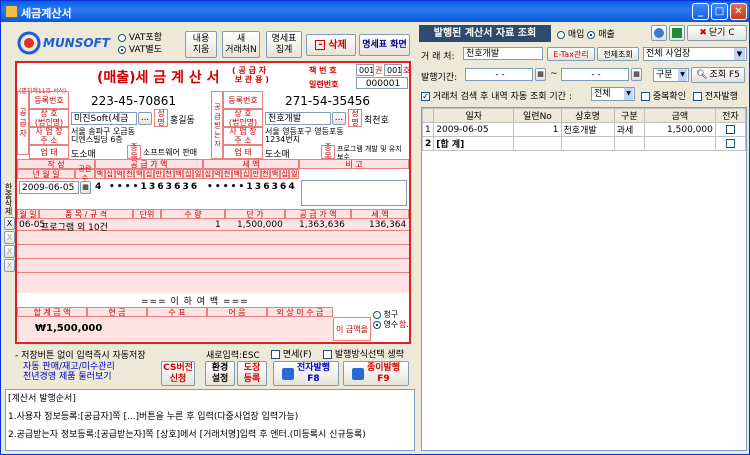  What do you see at coordinates (695, 54) in the screenshot?
I see `site-select: 전체 사업장 ▼` at bounding box center [695, 54].